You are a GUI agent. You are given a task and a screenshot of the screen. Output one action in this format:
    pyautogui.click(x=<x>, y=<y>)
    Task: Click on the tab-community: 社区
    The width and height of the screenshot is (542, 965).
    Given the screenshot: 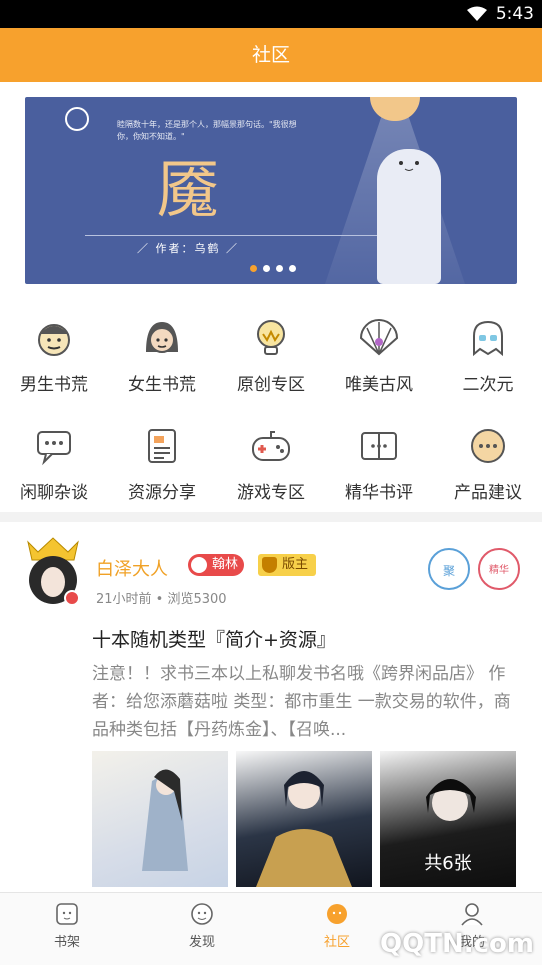 What is the action you would take?
    pyautogui.click(x=337, y=925)
    